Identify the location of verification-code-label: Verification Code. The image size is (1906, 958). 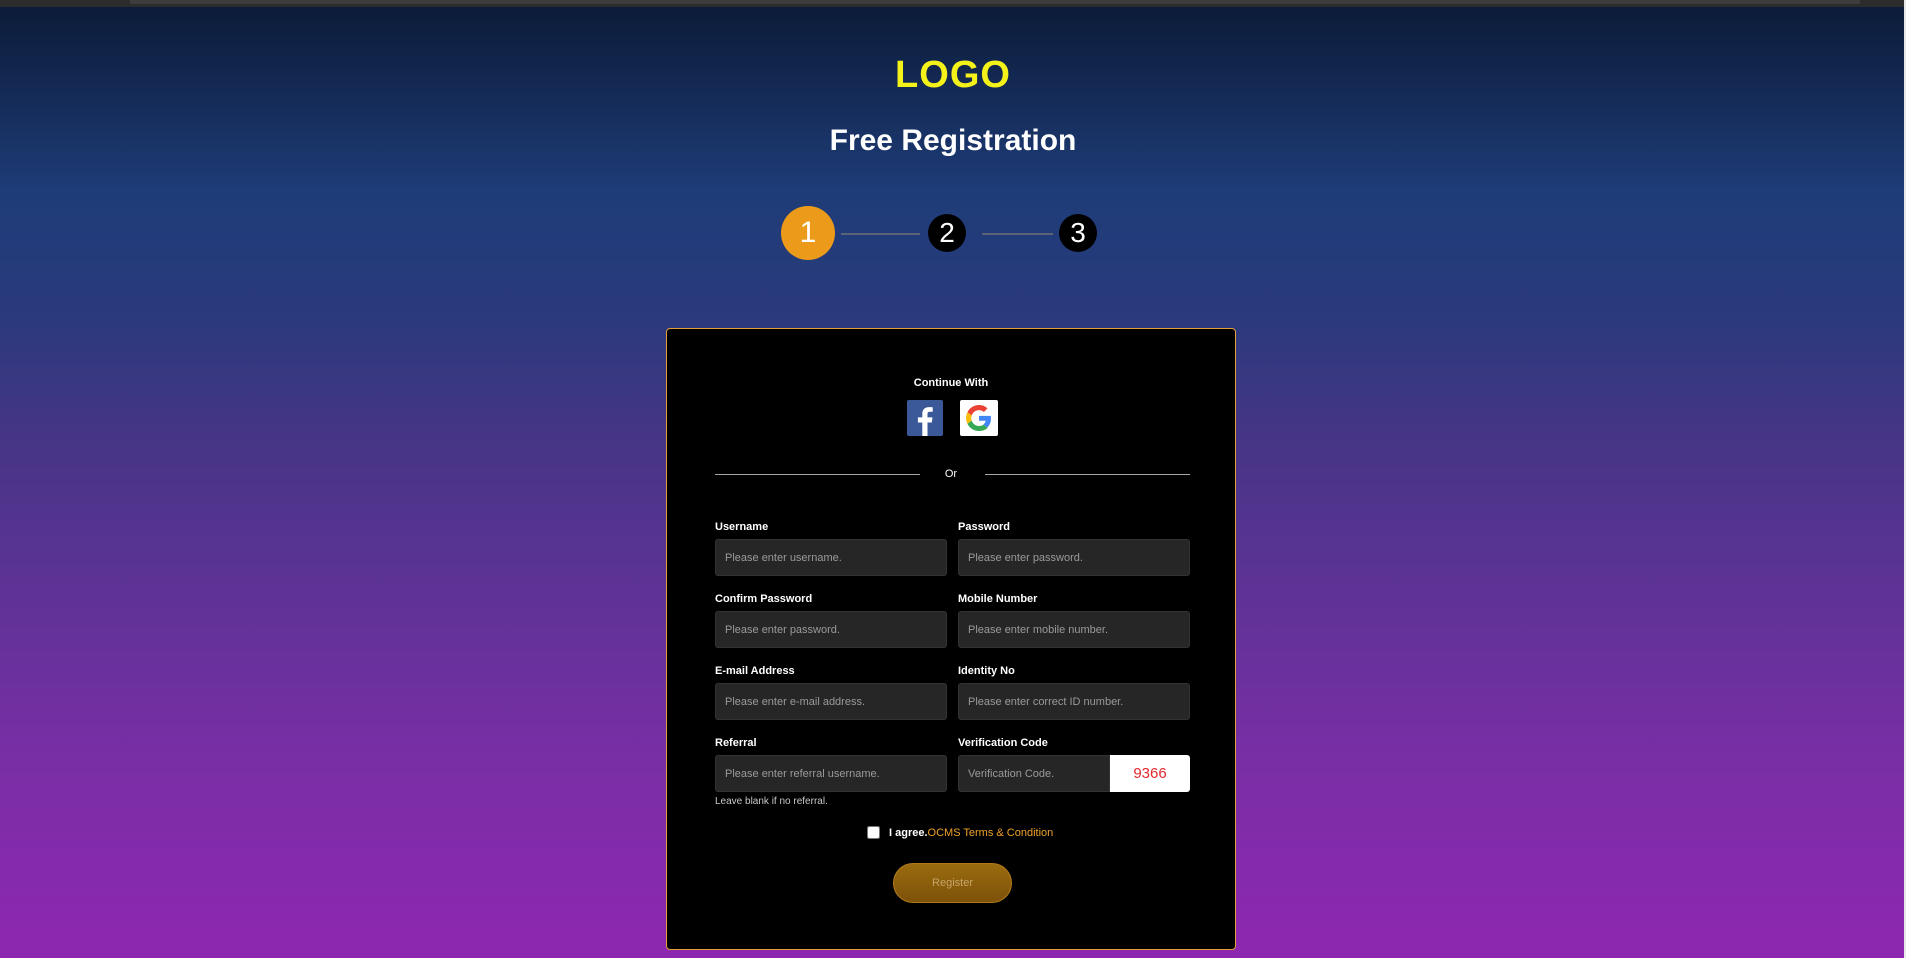
(1003, 743).